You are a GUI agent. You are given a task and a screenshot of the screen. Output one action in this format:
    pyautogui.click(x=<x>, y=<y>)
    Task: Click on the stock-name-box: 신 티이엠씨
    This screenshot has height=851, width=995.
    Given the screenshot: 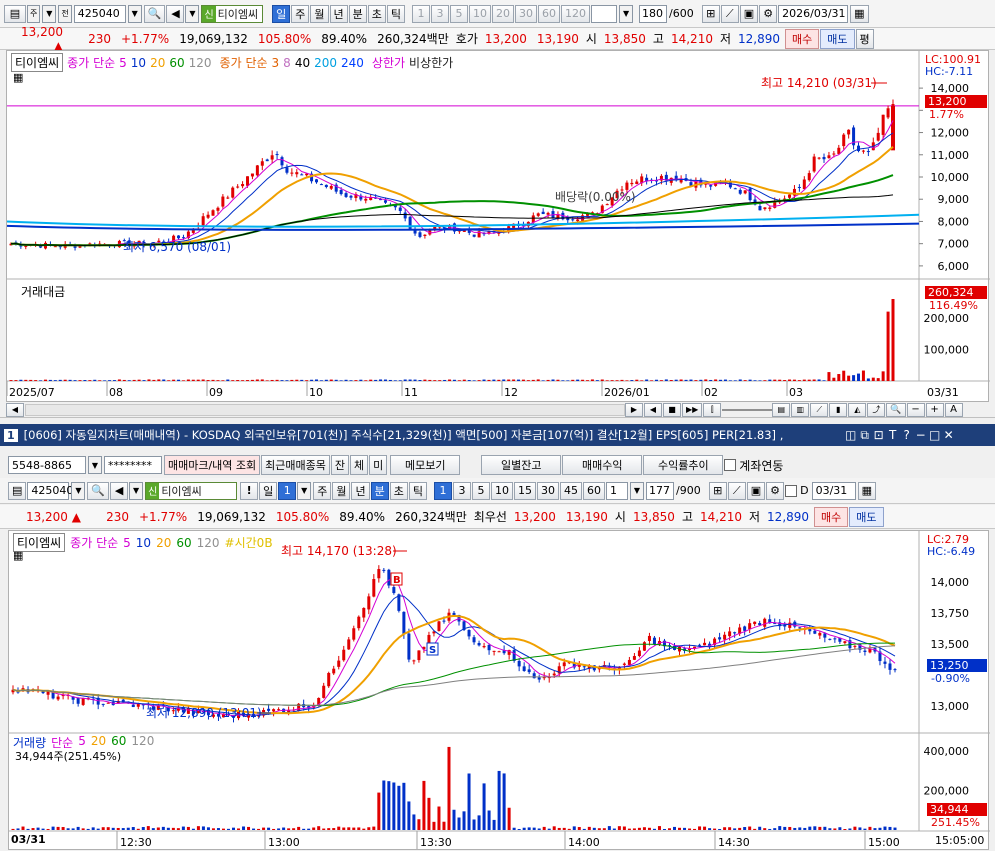 What is the action you would take?
    pyautogui.click(x=232, y=13)
    